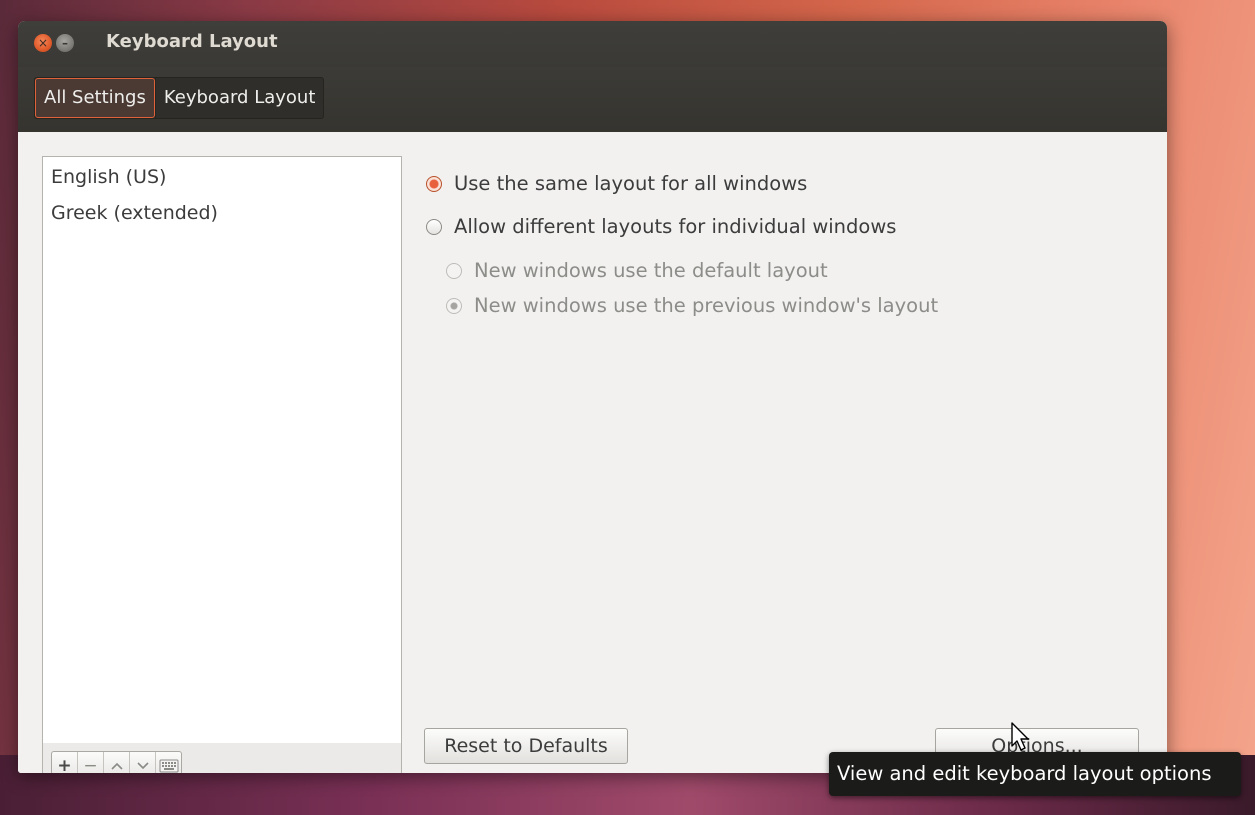 The width and height of the screenshot is (1255, 815). What do you see at coordinates (434, 226) in the screenshot?
I see `radio-button` at bounding box center [434, 226].